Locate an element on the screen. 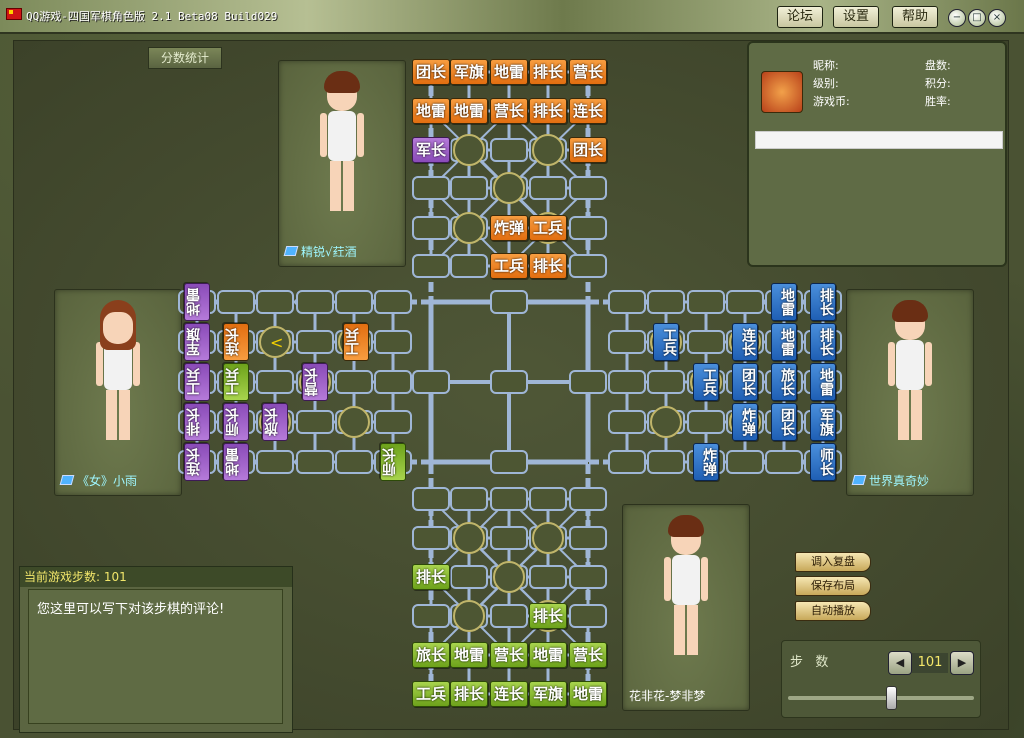 This screenshot has width=1024, height=738. load-replay-button: 调入复盘 is located at coordinates (833, 562).